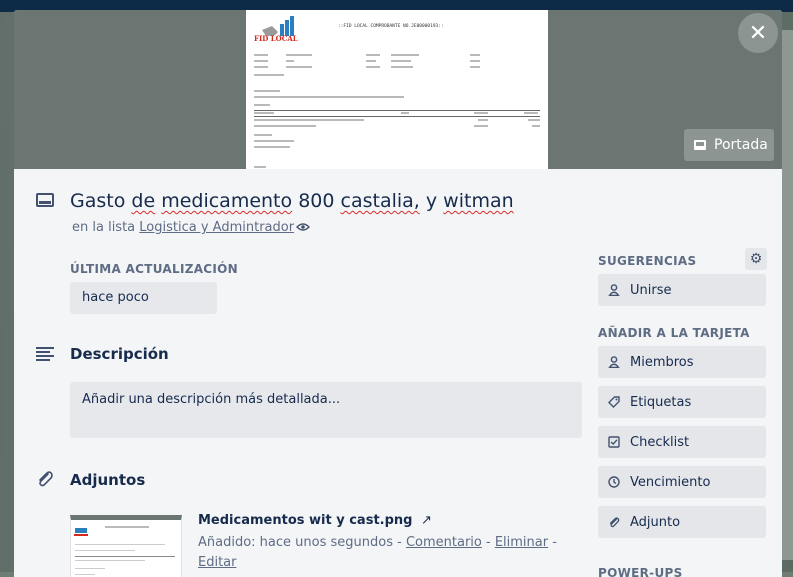  What do you see at coordinates (426, 520) in the screenshot?
I see `external-link-icon: ↗` at bounding box center [426, 520].